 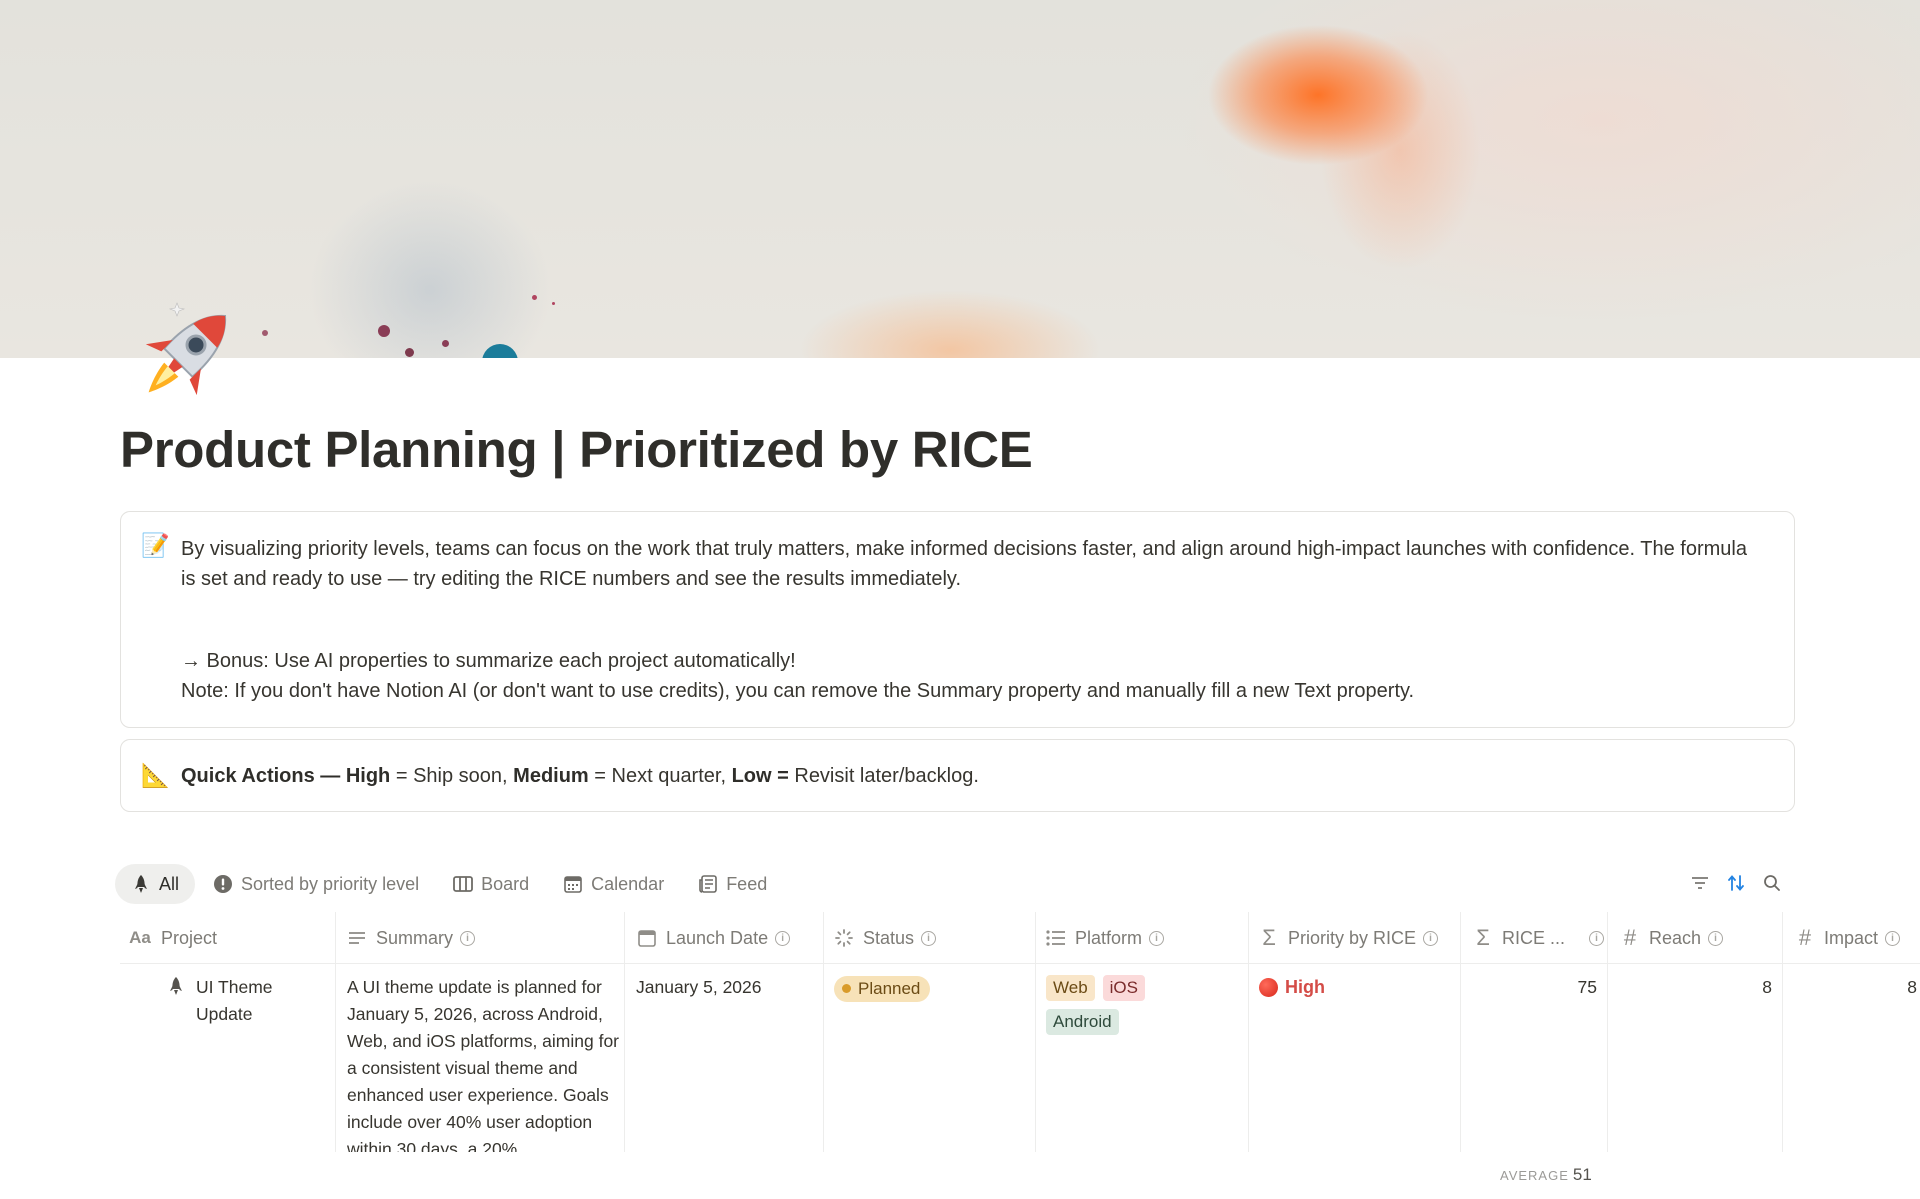 I want to click on rice-average-footer: AVERAGE 51, so click(x=1546, y=1175).